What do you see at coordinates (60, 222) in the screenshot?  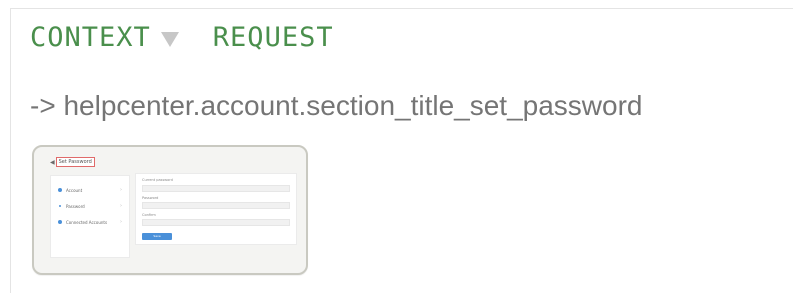 I see `link-icon` at bounding box center [60, 222].